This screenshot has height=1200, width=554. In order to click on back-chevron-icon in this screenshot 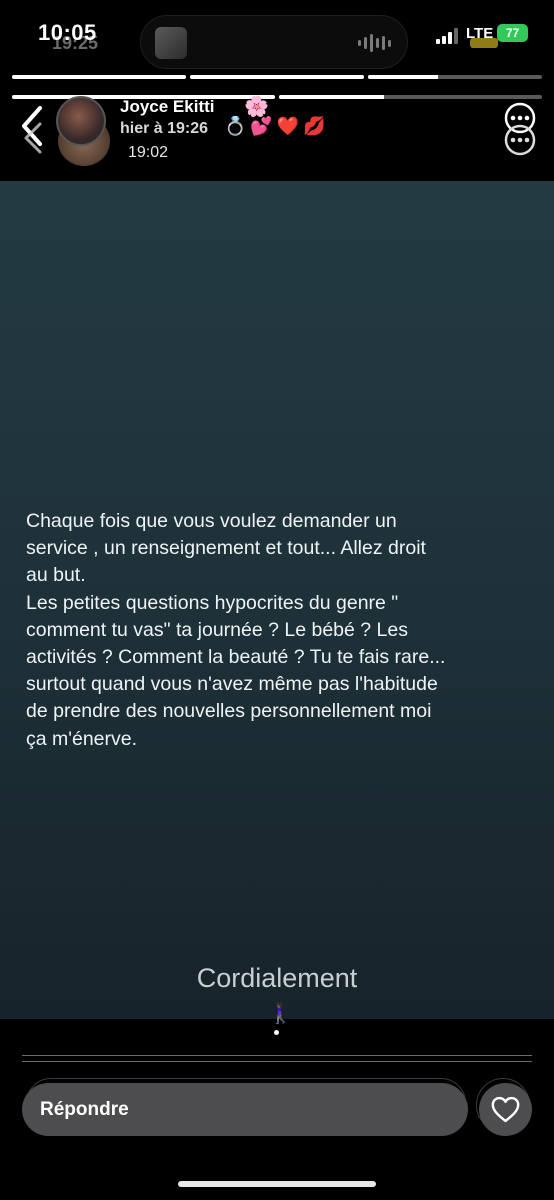, I will do `click(32, 130)`.